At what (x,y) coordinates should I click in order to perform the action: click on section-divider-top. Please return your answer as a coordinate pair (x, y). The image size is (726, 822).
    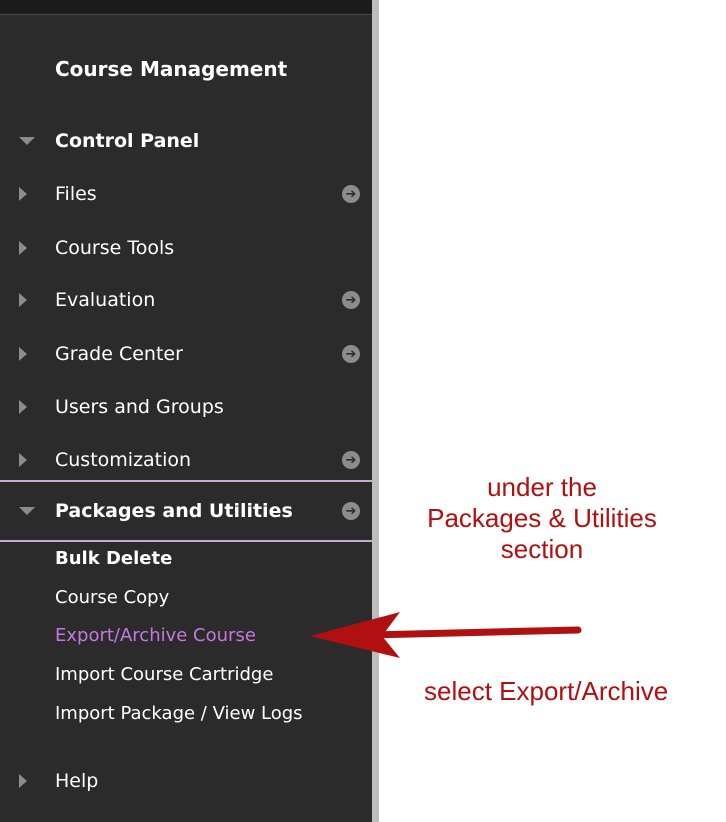
    Looking at the image, I should click on (186, 481).